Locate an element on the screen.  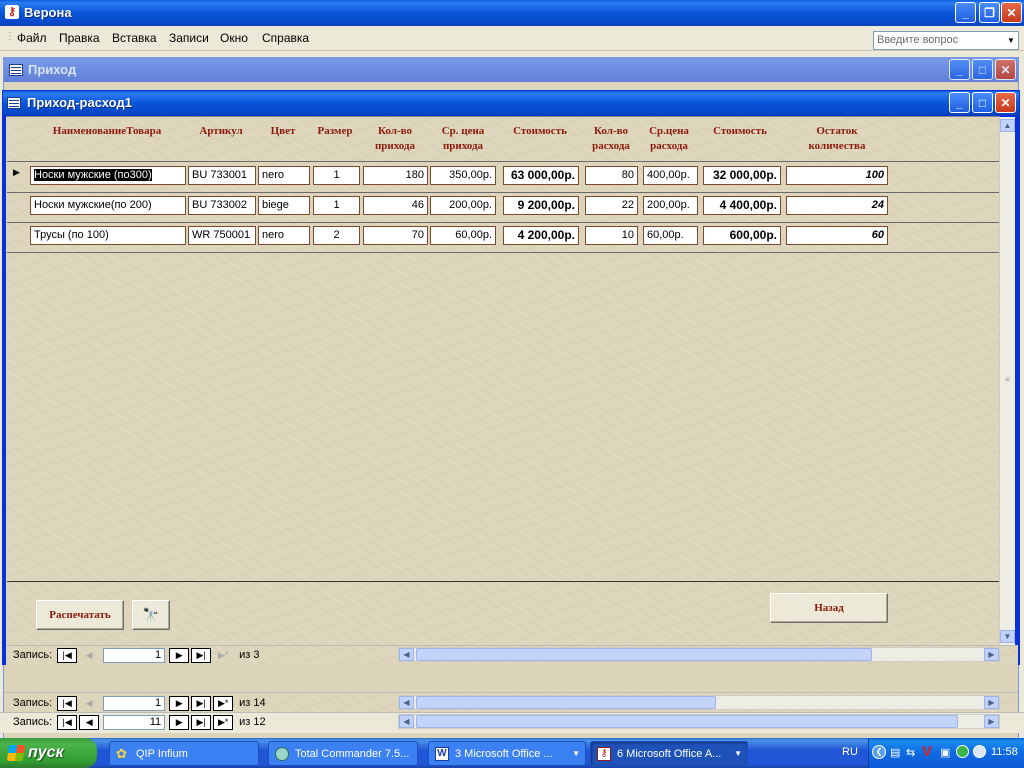
cell-size: 2 is located at coordinates (336, 235).